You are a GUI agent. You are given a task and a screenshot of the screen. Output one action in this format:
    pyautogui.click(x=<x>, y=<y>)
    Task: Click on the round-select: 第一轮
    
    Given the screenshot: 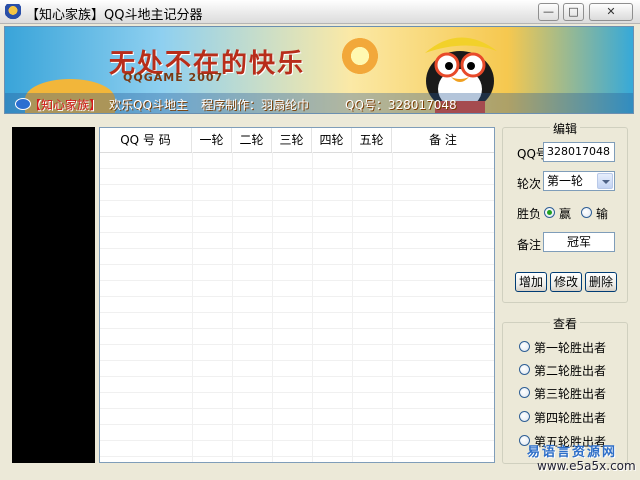 What is the action you would take?
    pyautogui.click(x=579, y=181)
    